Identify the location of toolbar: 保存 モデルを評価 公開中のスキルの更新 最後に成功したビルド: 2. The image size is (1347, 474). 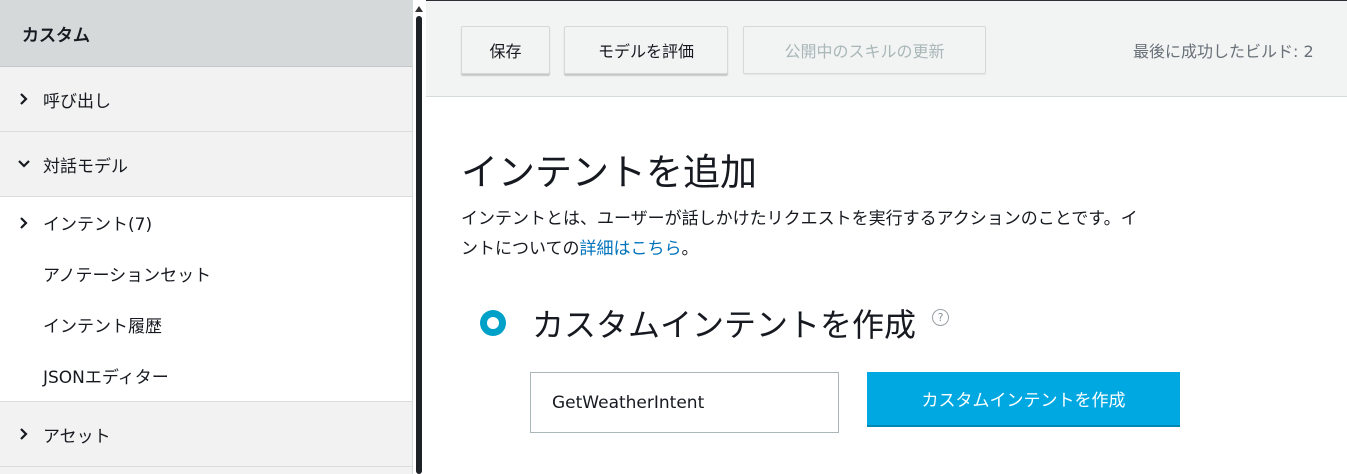
(886, 48).